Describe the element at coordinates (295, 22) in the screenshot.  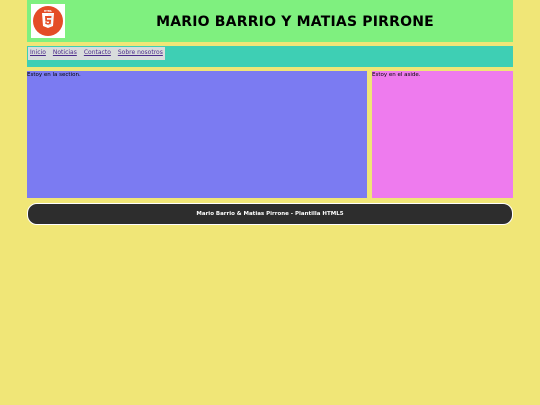
I see `page-title: MARIO BARRIO Y MATIAS PIRRONE` at that location.